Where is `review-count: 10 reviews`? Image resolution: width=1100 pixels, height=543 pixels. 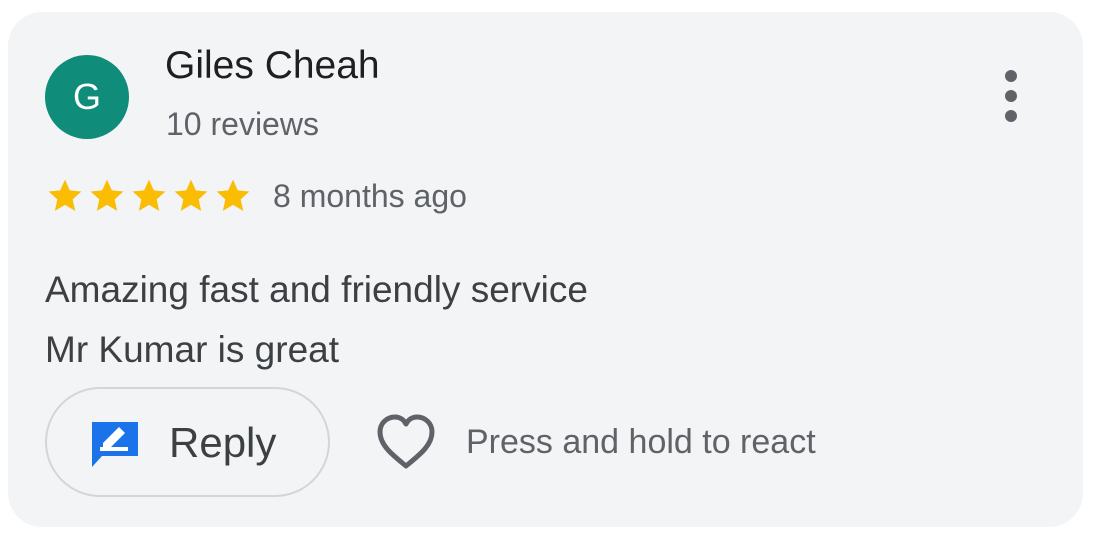
review-count: 10 reviews is located at coordinates (242, 124).